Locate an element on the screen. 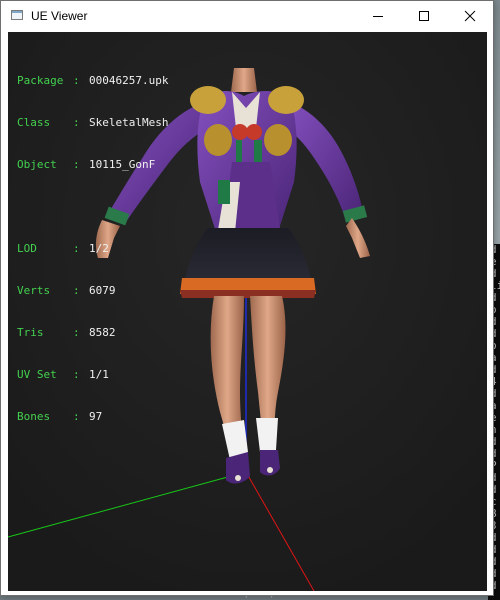  info-object-value: 10115_GonF is located at coordinates (122, 164).